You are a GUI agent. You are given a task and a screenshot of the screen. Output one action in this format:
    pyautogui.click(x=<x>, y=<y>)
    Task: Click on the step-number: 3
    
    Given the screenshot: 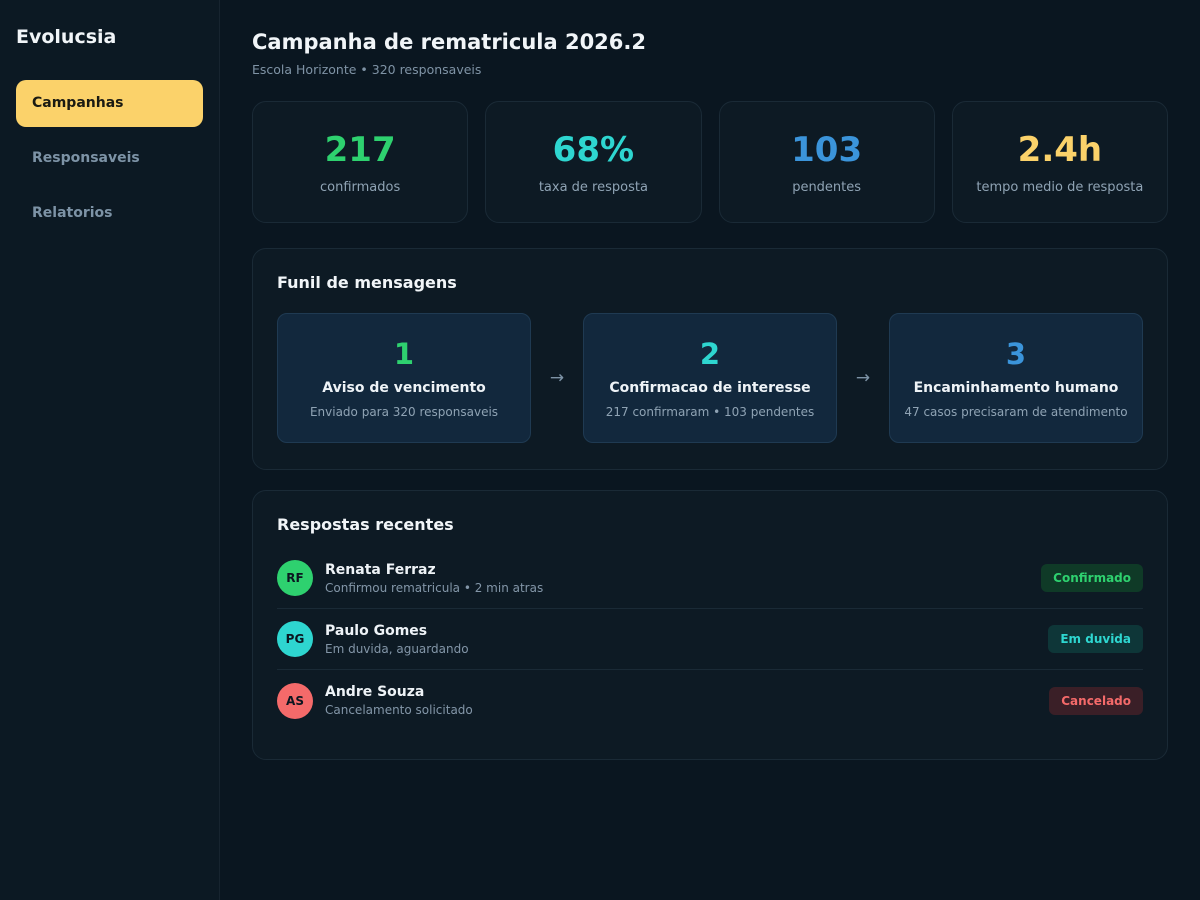 What is the action you would take?
    pyautogui.click(x=1016, y=354)
    